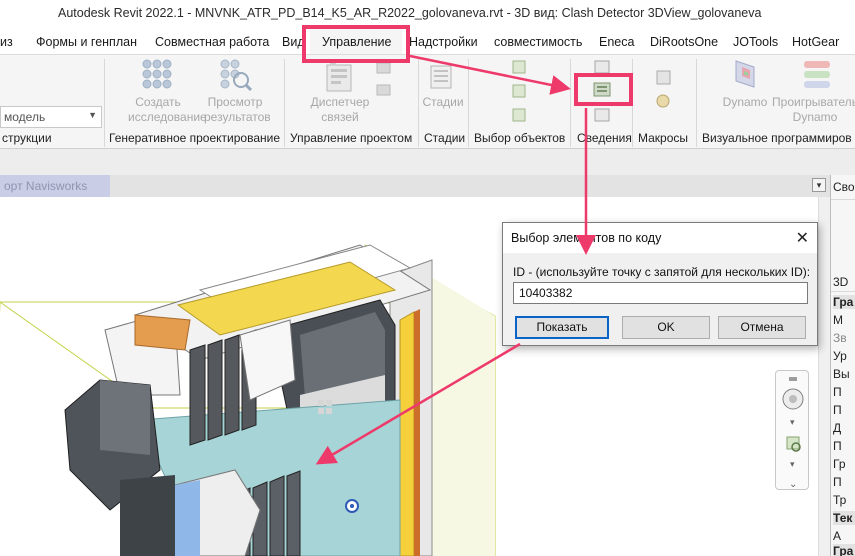 This screenshot has height=556, width=855. I want to click on arrow-to-select-by-id, so click(490, 74).